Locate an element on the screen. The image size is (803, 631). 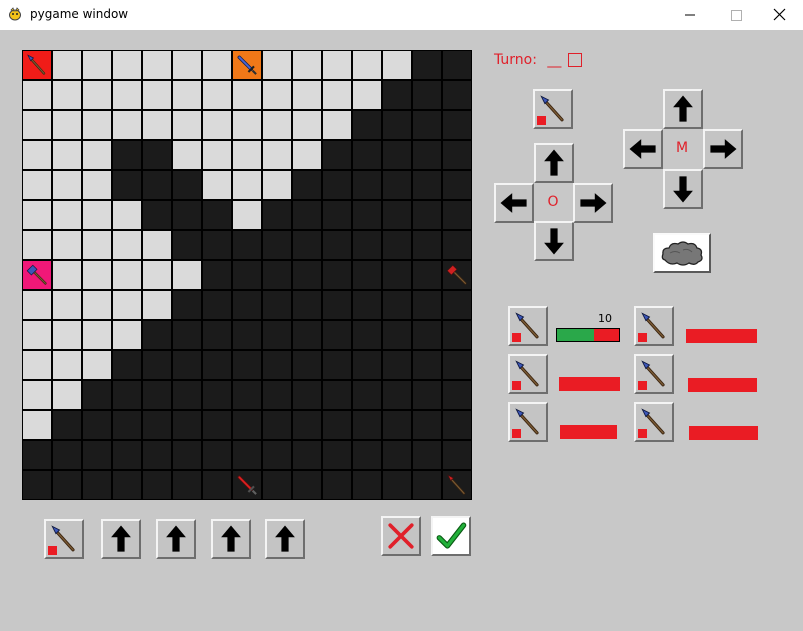
queue-action-3-button is located at coordinates (231, 539).